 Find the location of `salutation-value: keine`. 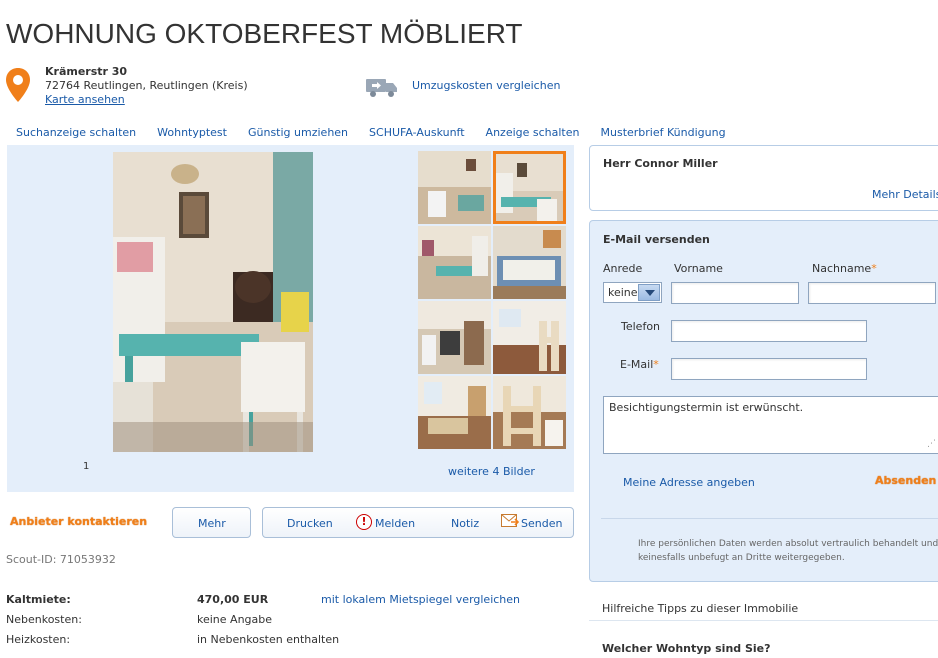

salutation-value: keine is located at coordinates (623, 292).